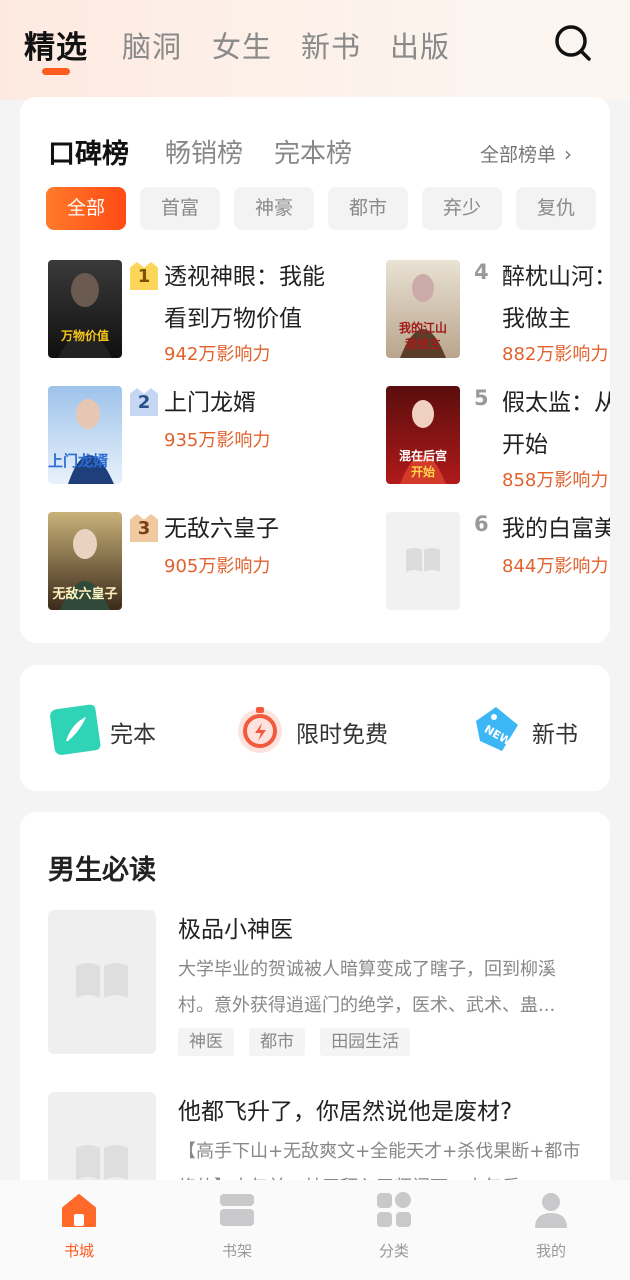 The image size is (630, 1280). Describe the element at coordinates (551, 1210) in the screenshot. I see `user-icon` at that location.